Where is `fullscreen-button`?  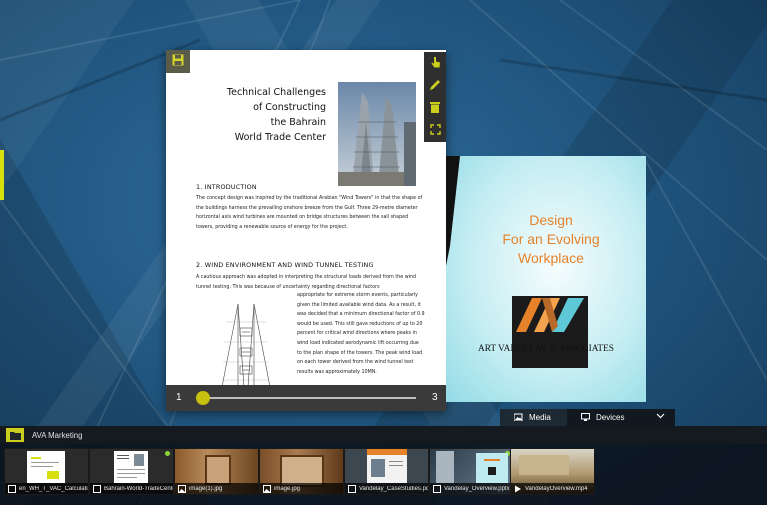 fullscreen-button is located at coordinates (435, 131).